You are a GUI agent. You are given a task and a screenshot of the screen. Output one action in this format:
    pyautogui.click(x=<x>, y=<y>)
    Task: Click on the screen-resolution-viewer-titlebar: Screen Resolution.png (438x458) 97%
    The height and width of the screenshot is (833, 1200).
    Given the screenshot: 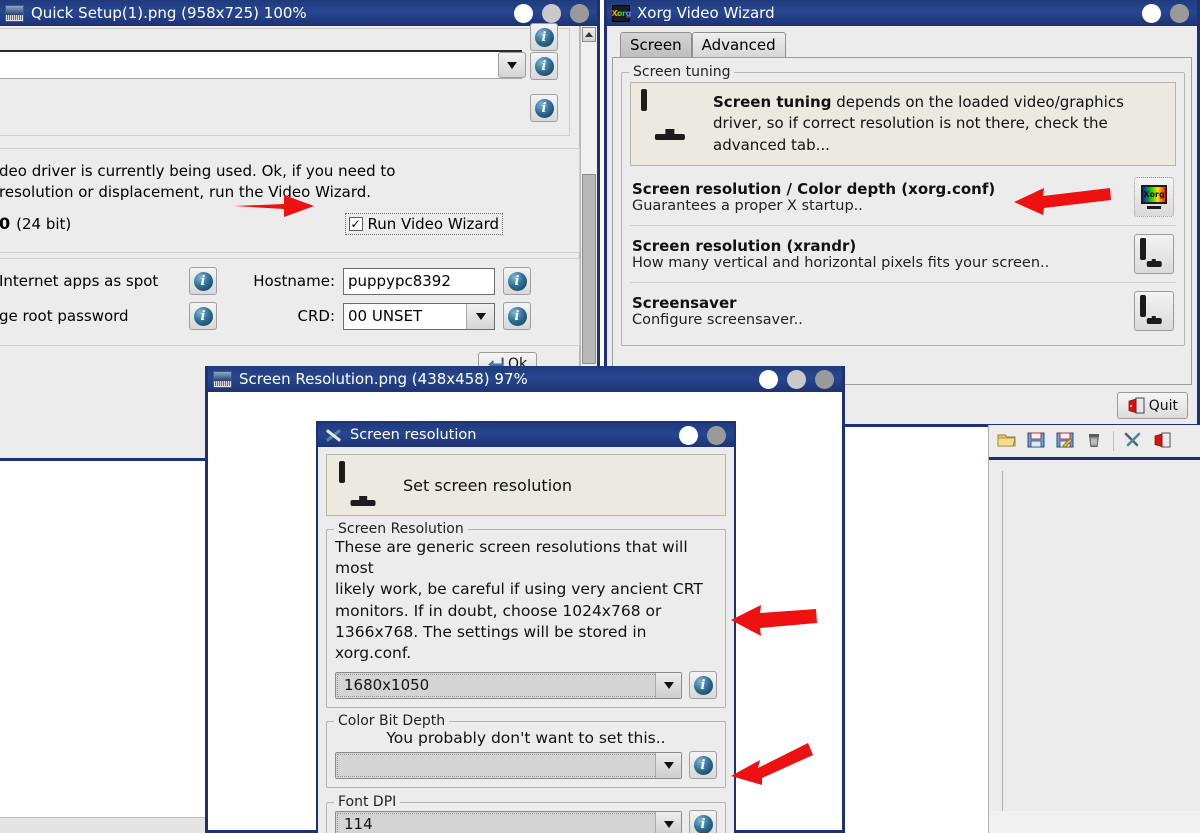 What is the action you would take?
    pyautogui.click(x=525, y=379)
    